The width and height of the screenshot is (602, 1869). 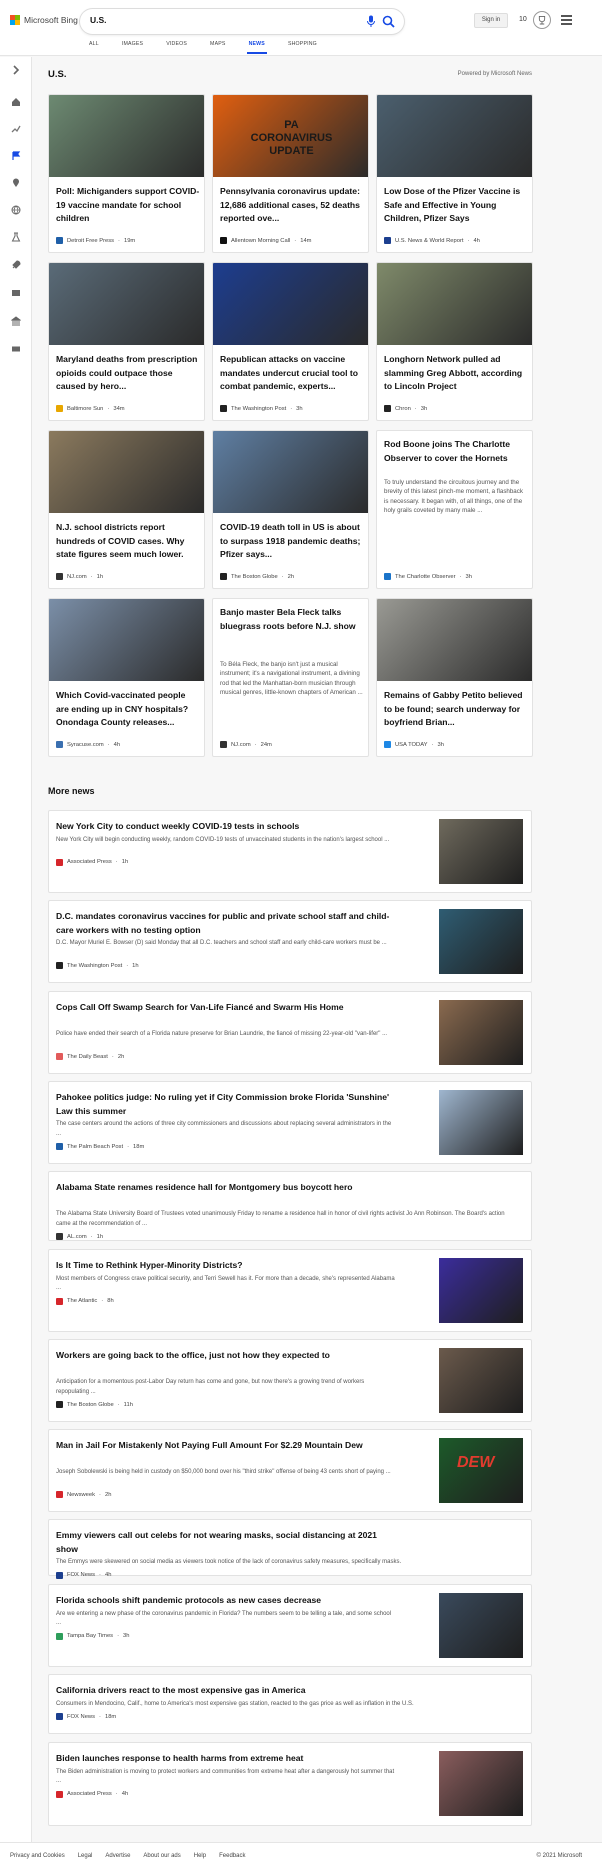 What do you see at coordinates (290, 136) in the screenshot?
I see `news-card-image: PA CORONAVIRUS UPDATE` at bounding box center [290, 136].